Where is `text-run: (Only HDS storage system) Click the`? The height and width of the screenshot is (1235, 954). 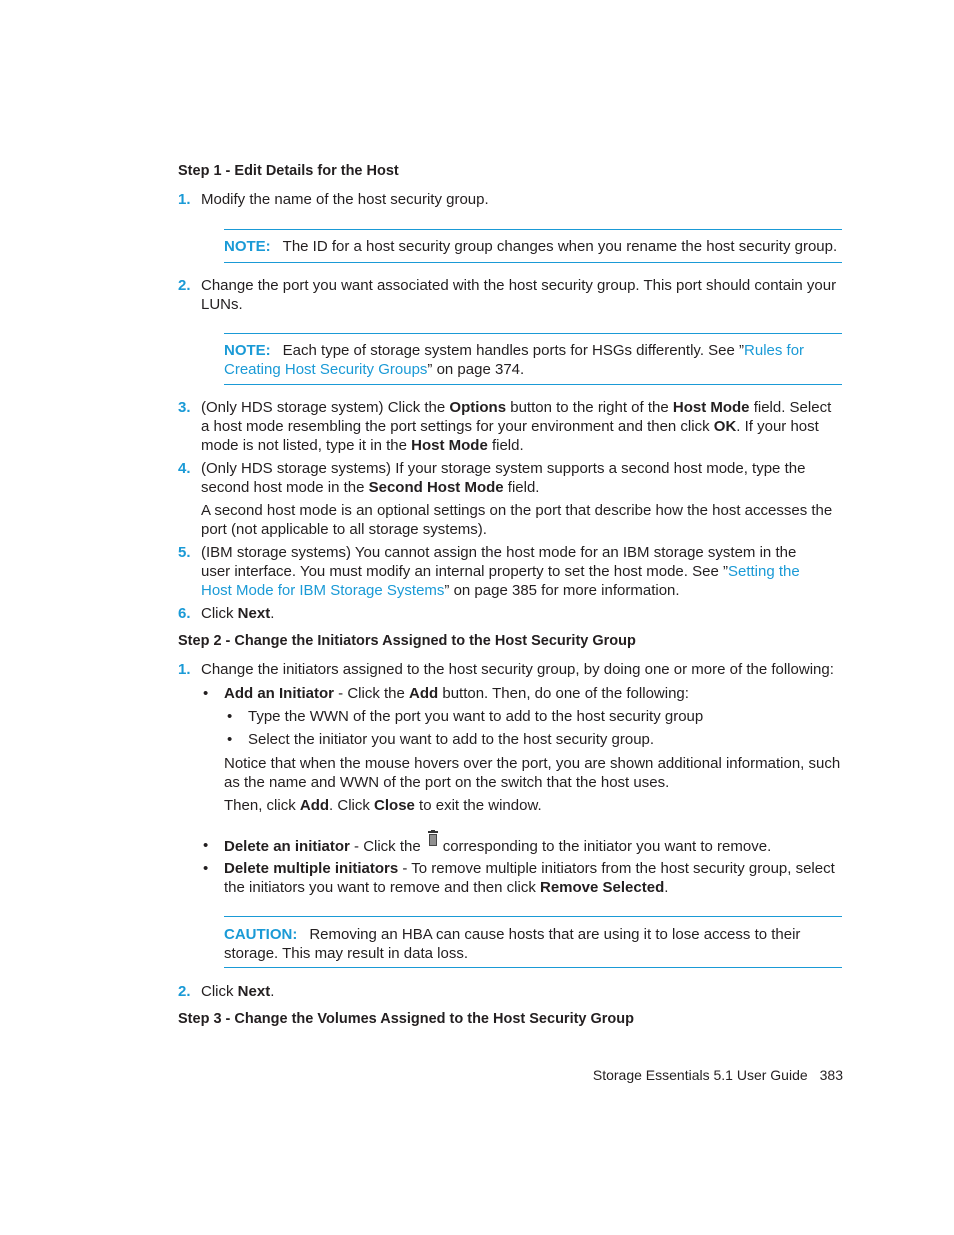
text-run: (Only HDS storage system) Click the is located at coordinates (325, 407).